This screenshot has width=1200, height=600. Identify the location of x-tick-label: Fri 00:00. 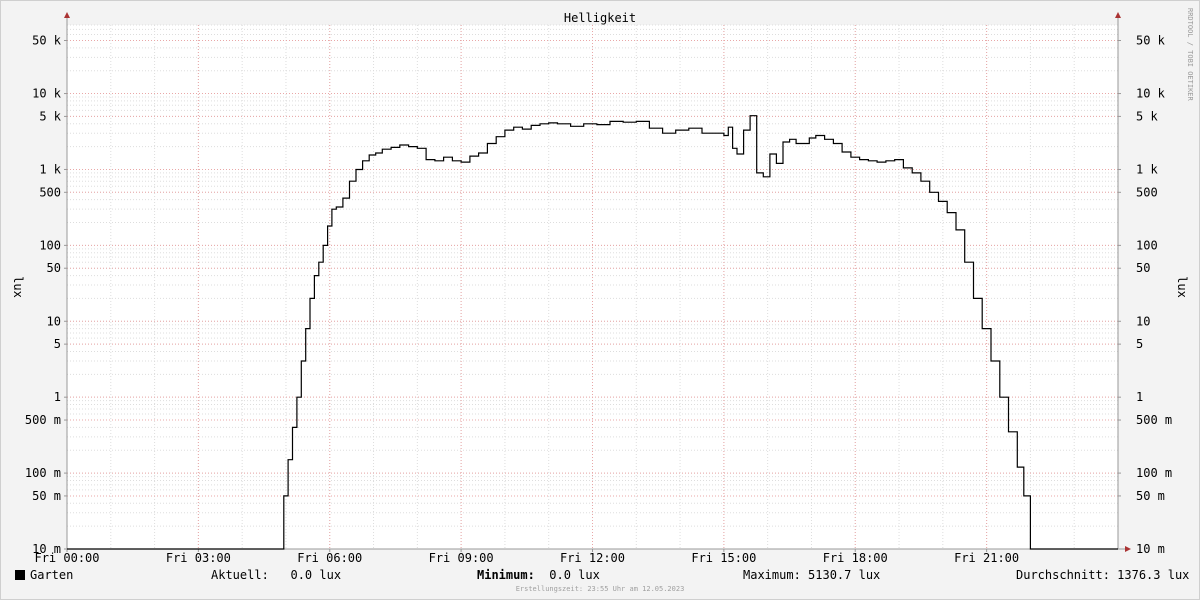
(66, 558).